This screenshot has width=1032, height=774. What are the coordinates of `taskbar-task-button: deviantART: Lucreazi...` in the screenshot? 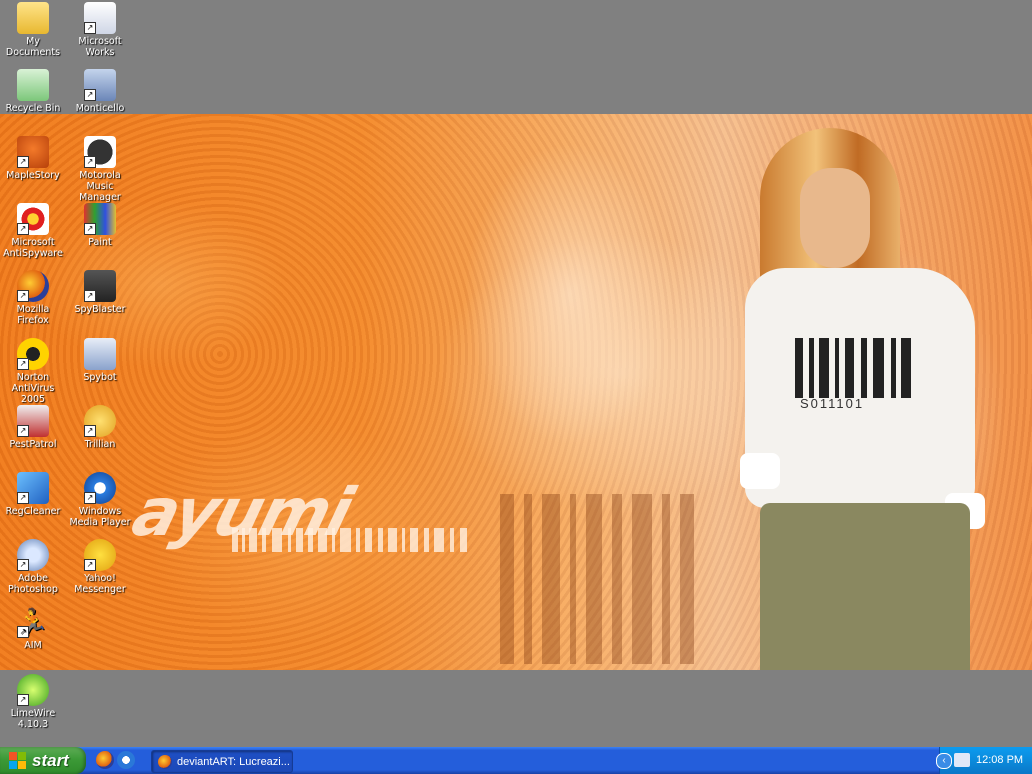 It's located at (222, 761).